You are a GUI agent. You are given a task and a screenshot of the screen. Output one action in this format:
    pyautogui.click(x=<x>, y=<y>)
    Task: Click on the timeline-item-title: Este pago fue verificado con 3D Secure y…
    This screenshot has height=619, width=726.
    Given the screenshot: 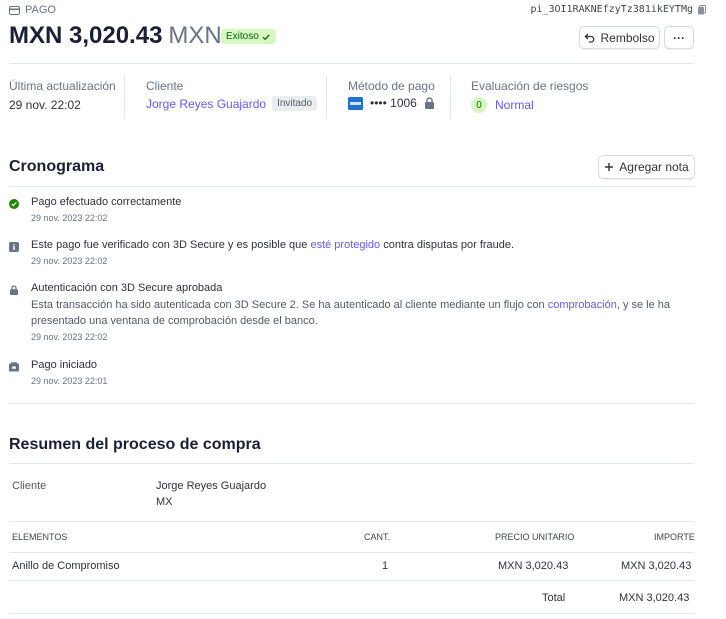 What is the action you would take?
    pyautogui.click(x=272, y=245)
    